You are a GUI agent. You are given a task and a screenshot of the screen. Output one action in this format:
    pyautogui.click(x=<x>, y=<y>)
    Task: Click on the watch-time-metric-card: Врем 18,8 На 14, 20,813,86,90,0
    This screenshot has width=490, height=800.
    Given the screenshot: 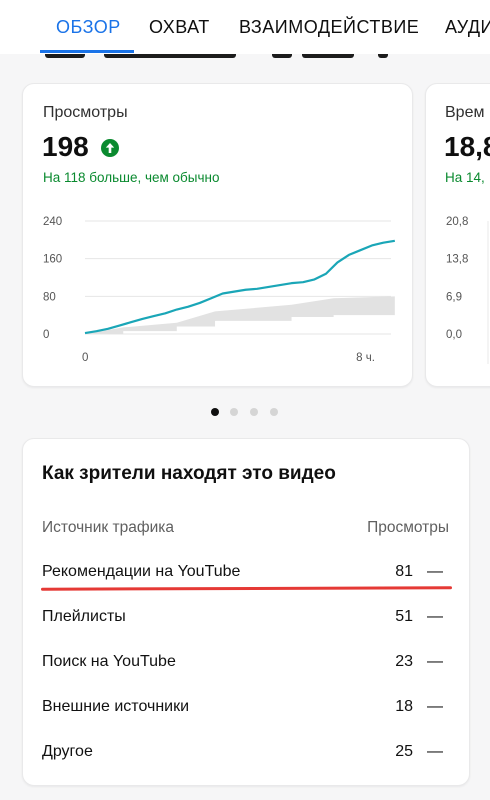 What is the action you would take?
    pyautogui.click(x=457, y=235)
    